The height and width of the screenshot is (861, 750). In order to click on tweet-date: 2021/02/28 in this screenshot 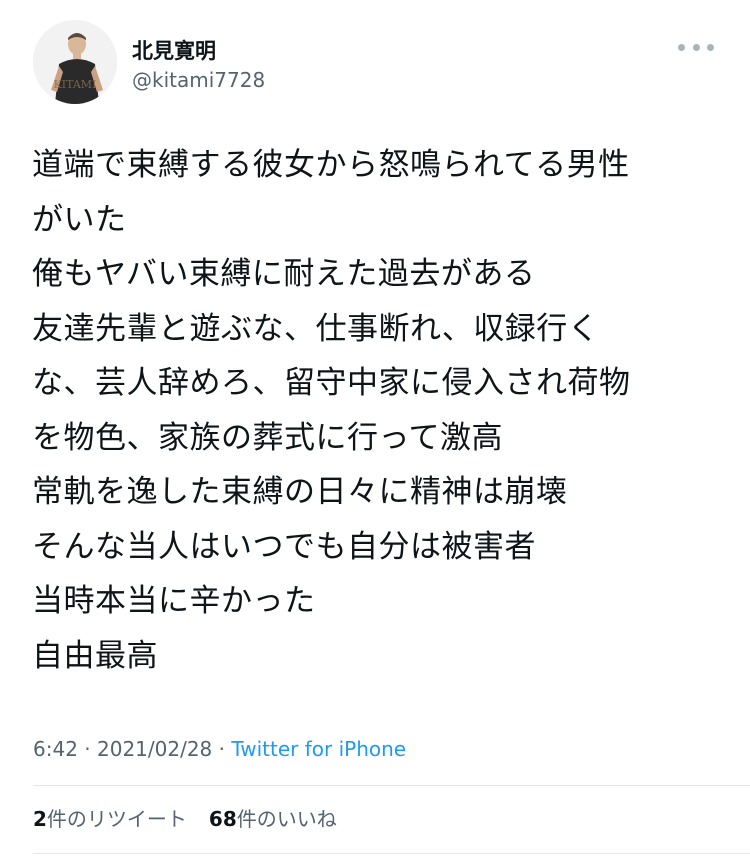, I will do `click(155, 749)`.